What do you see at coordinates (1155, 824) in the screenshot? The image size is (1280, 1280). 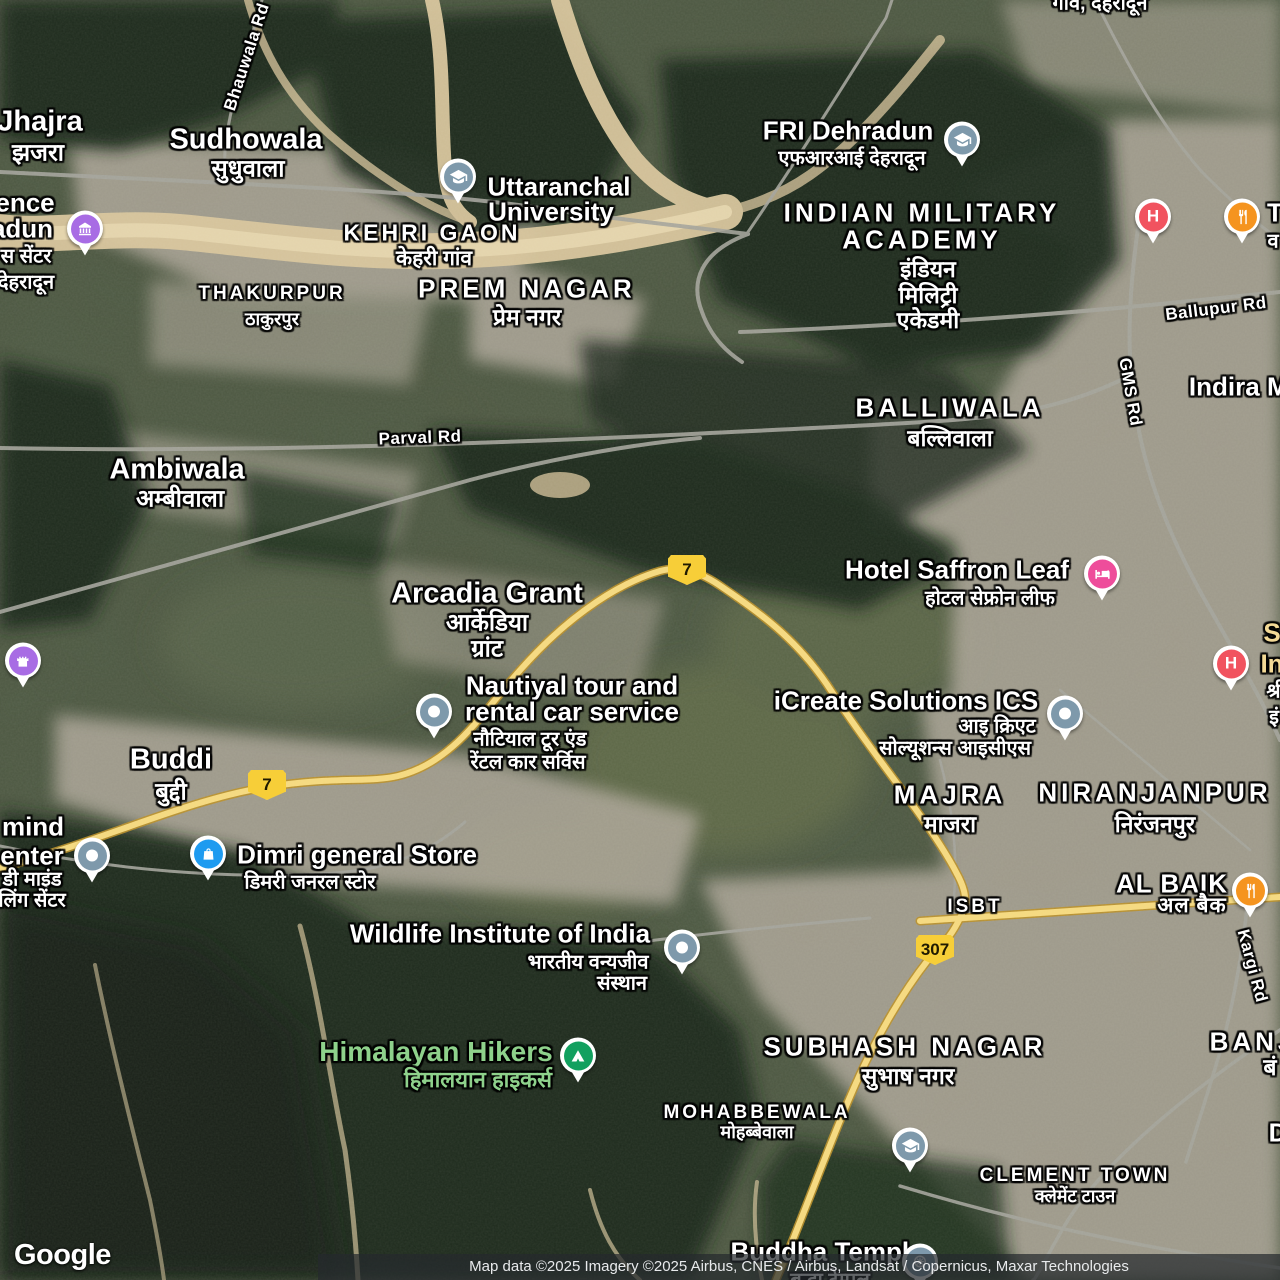 I see `place-label-niranjanpur-line1: निरंजनपुर` at bounding box center [1155, 824].